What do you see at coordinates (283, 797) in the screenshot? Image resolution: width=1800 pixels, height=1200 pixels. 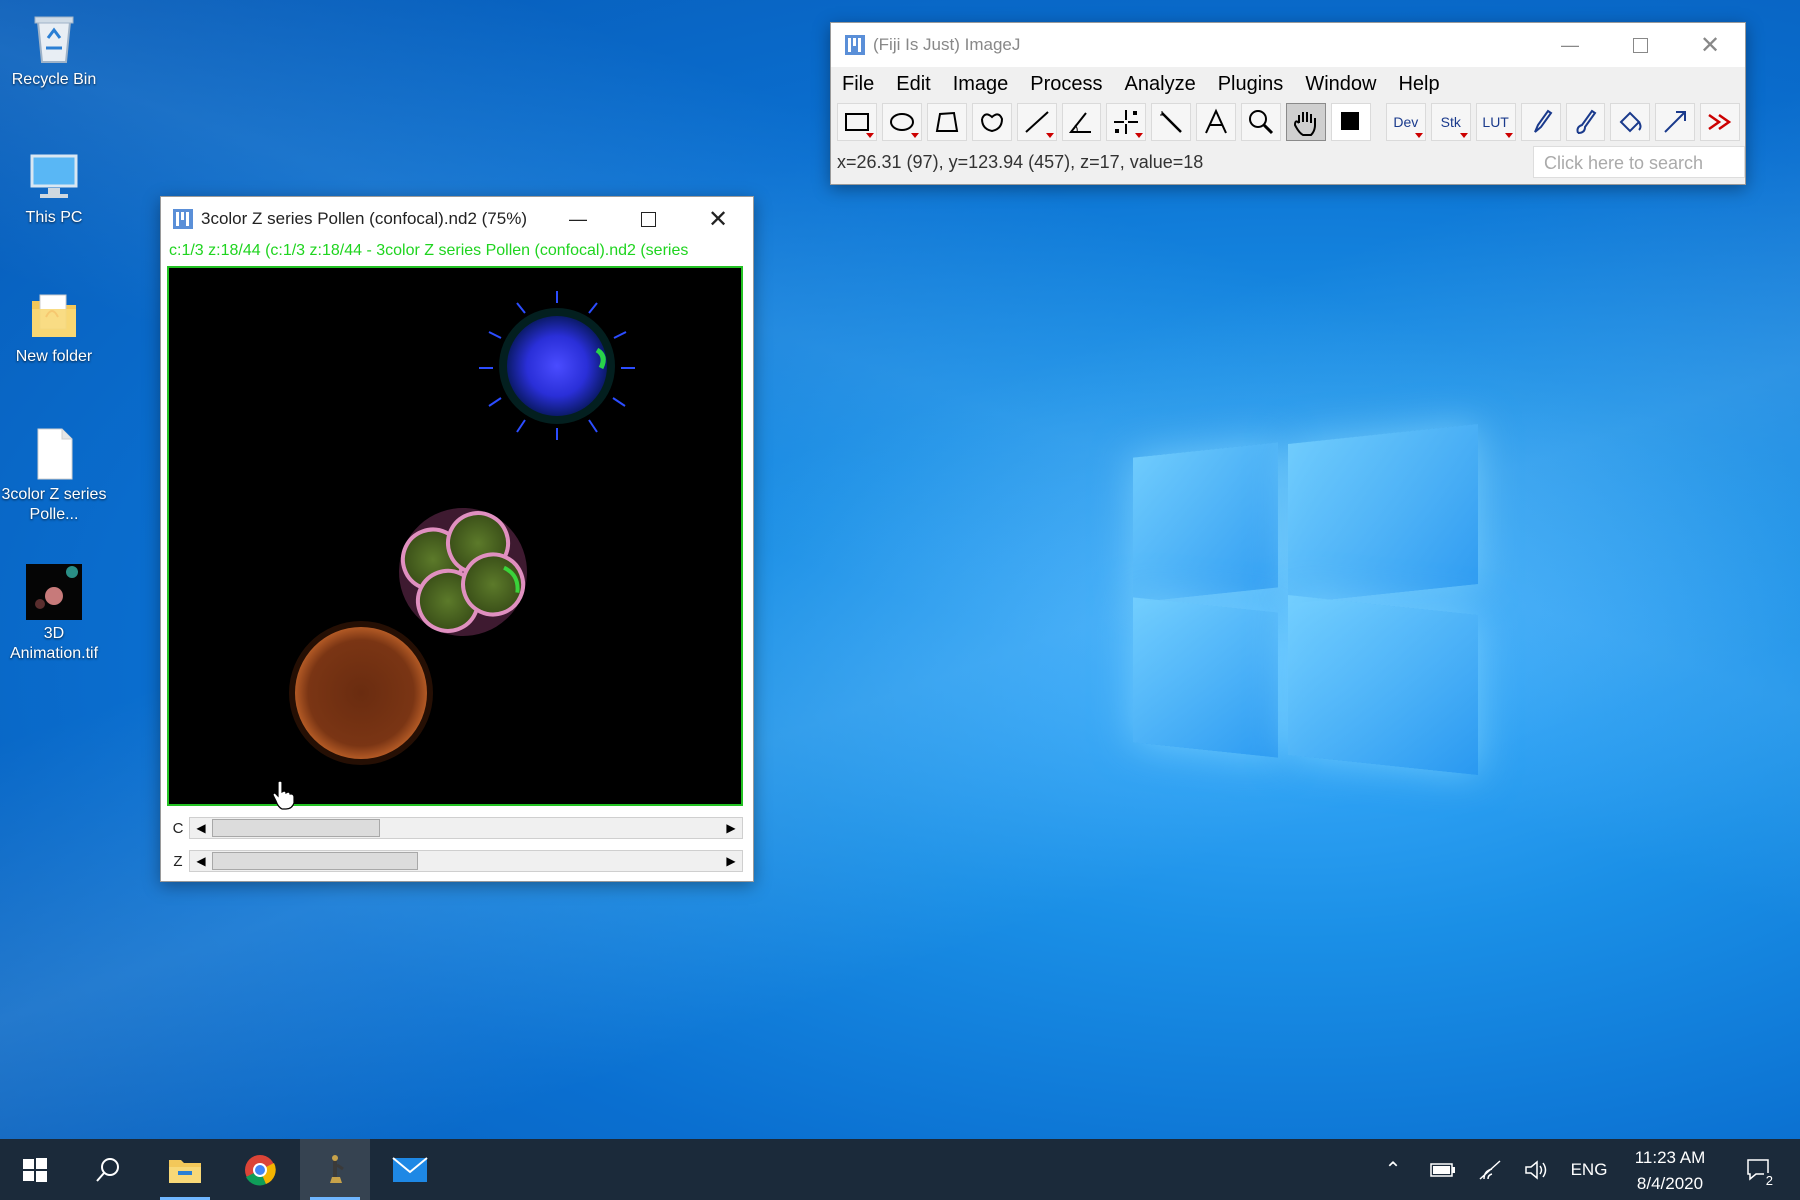 I see `hand-cursor-icon` at bounding box center [283, 797].